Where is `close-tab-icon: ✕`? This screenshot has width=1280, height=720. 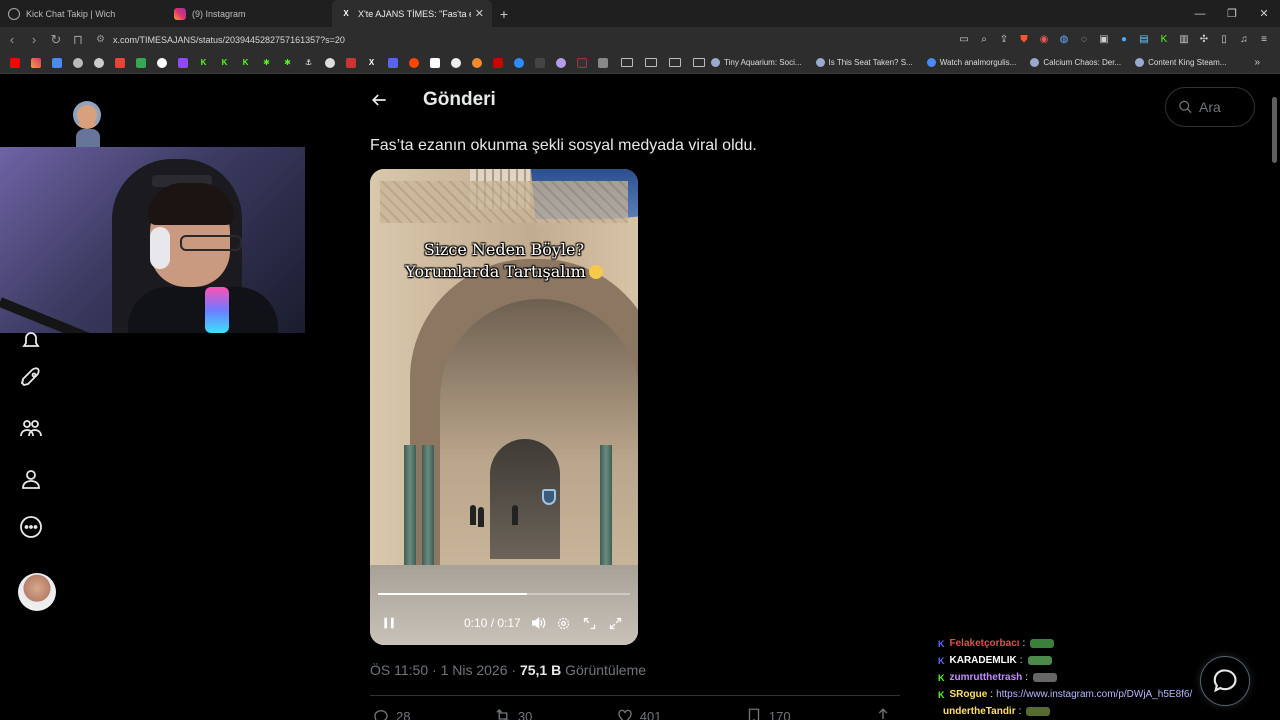
close-tab-icon: ✕ is located at coordinates (479, 13).